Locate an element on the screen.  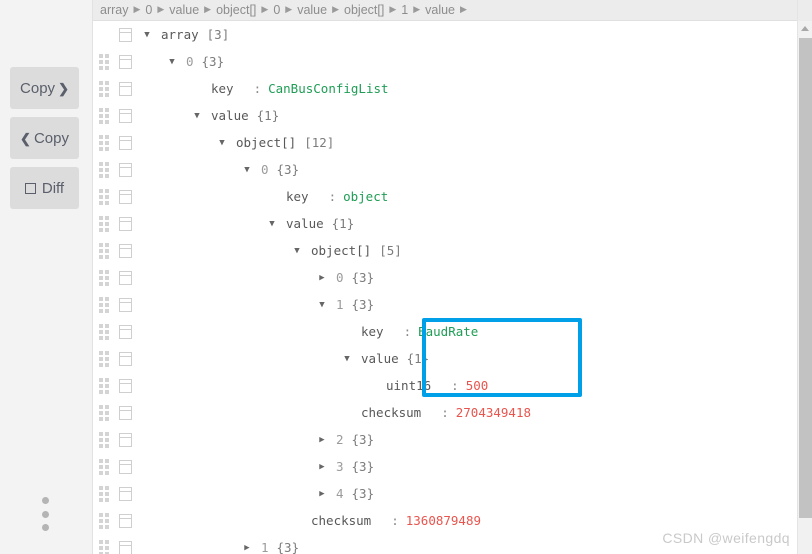
breadcrumb-item-4: 0 is located at coordinates (276, 10).